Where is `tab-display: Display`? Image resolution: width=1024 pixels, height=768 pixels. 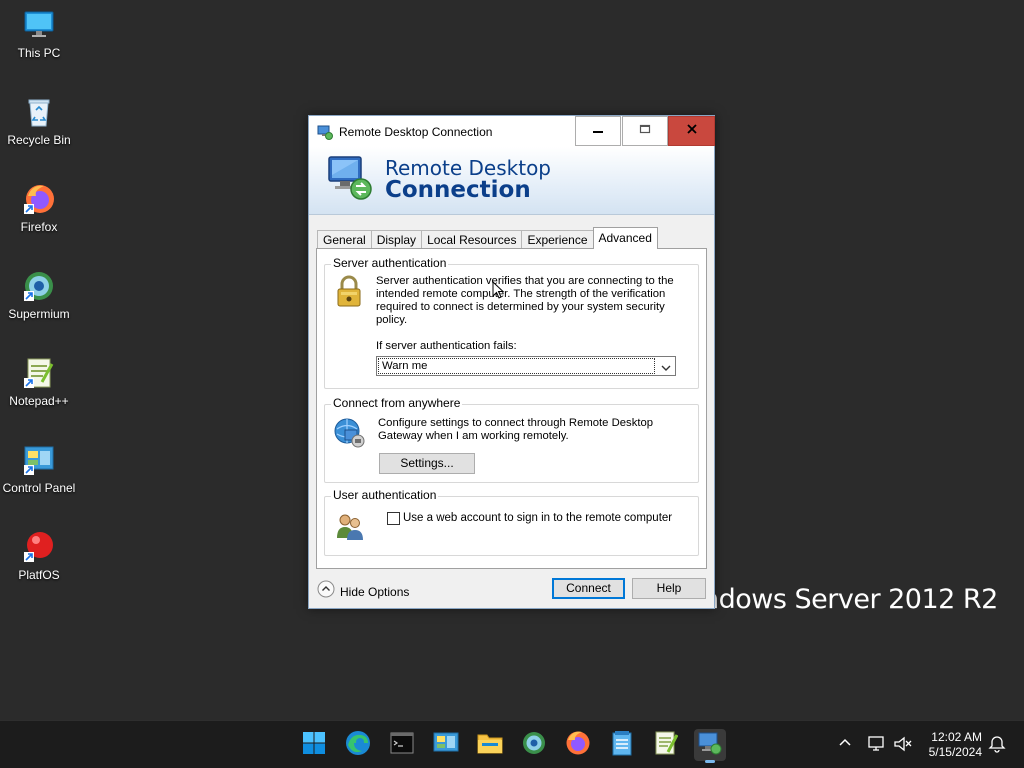
tab-display: Display is located at coordinates (396, 239).